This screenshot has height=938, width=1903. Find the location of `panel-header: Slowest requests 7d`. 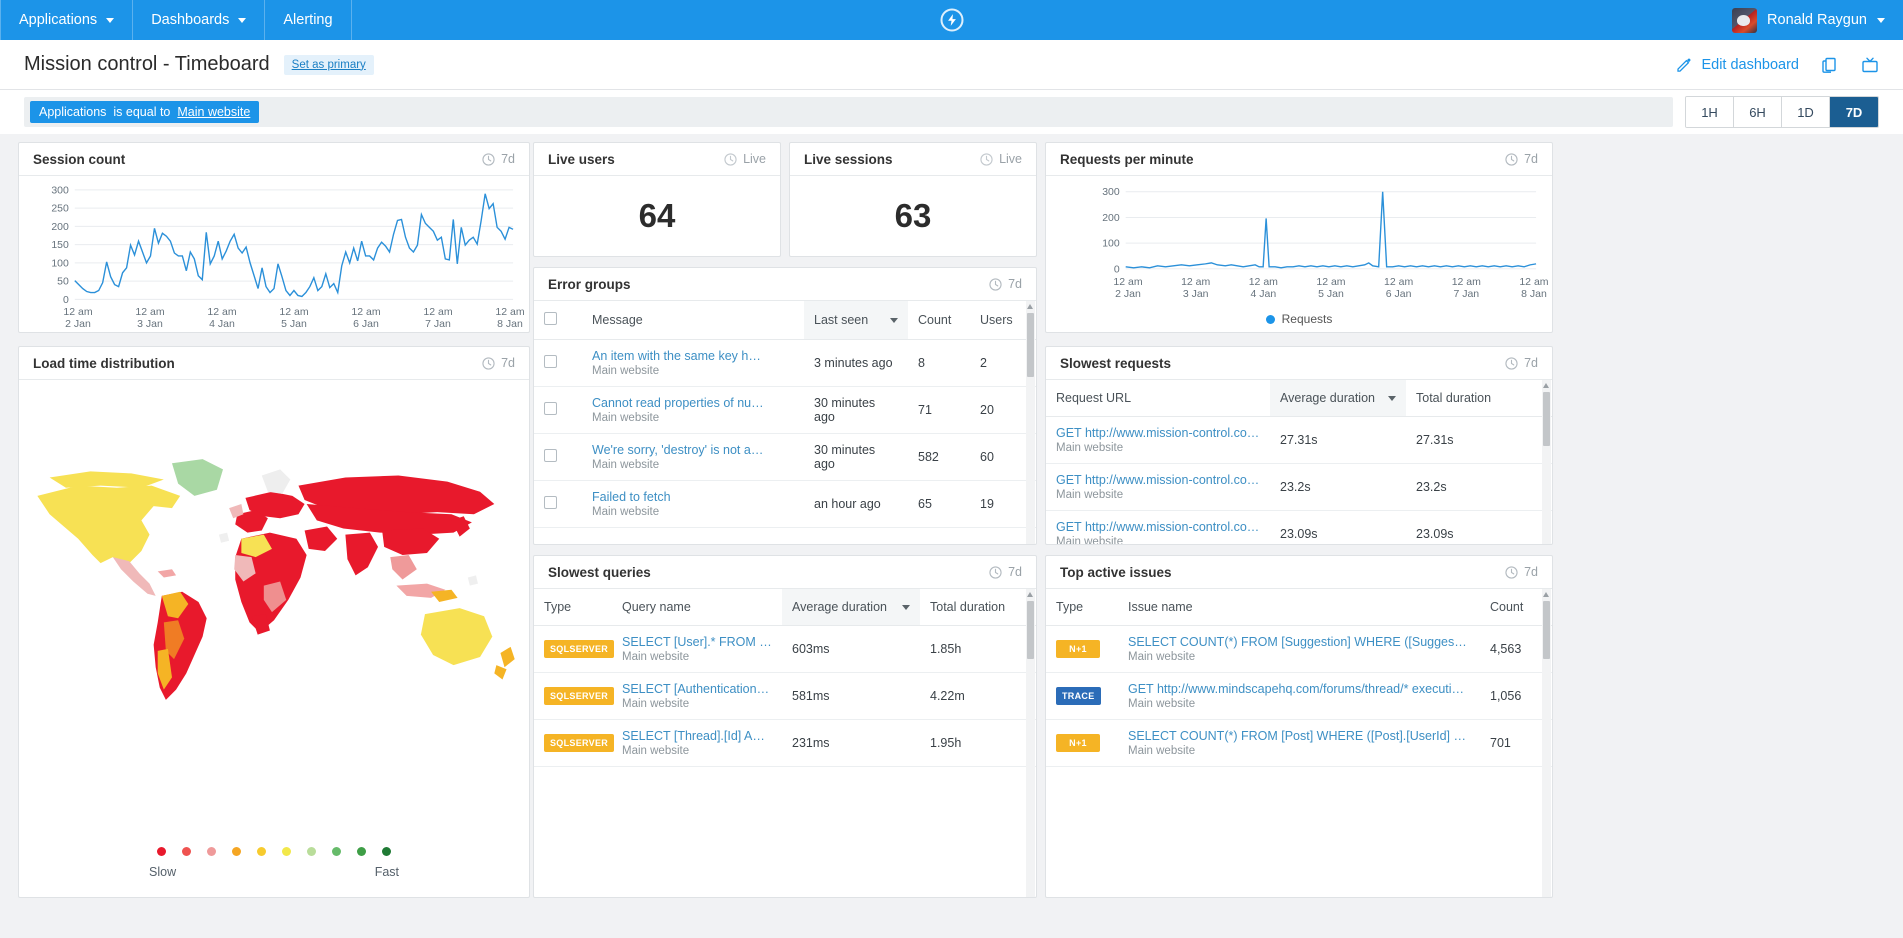

panel-header: Slowest requests 7d is located at coordinates (1299, 363).